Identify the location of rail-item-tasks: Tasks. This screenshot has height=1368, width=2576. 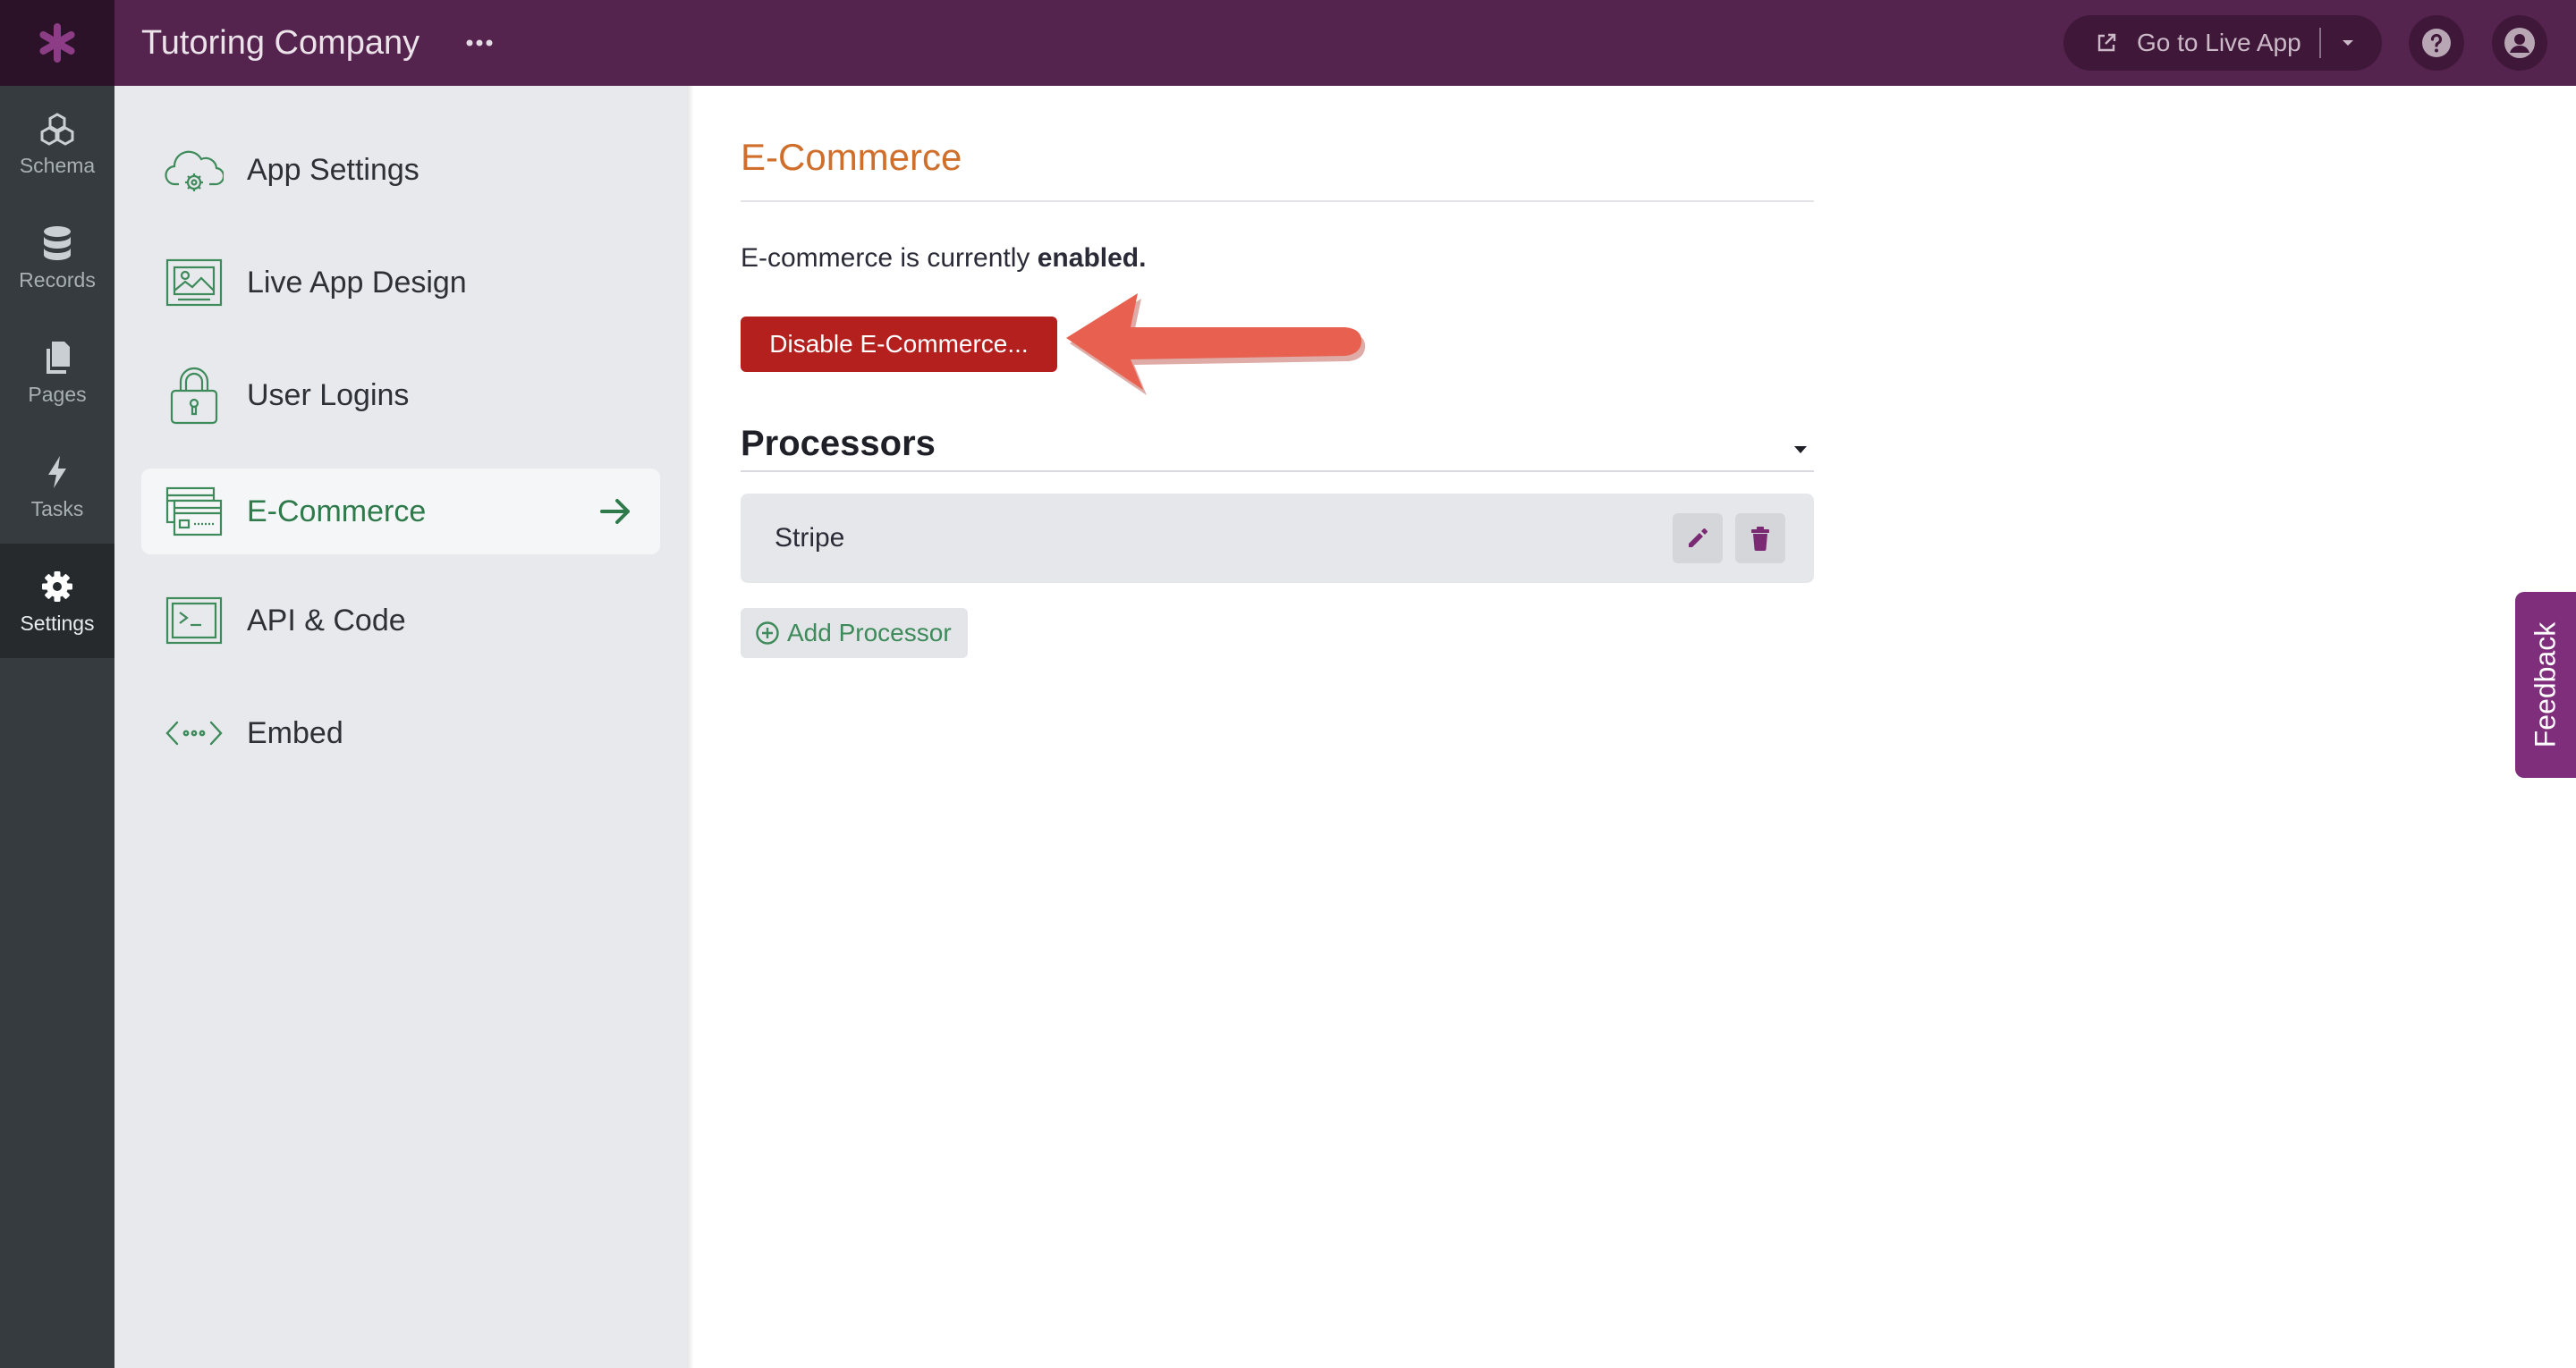
(57, 486).